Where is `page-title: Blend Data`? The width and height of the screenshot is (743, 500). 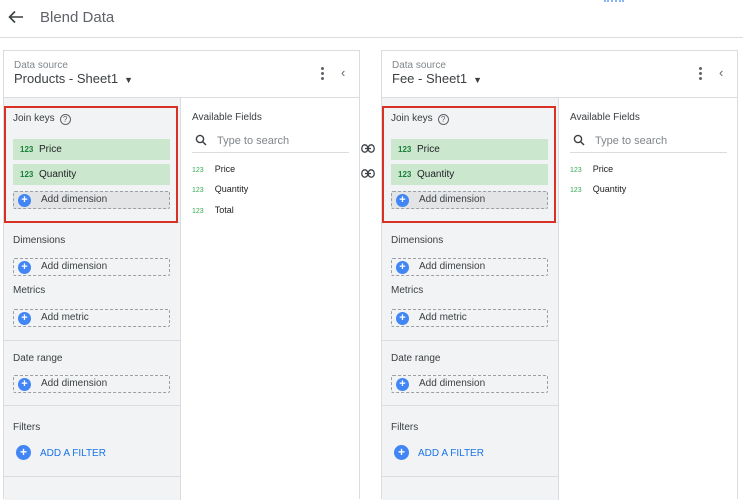 page-title: Blend Data is located at coordinates (77, 17).